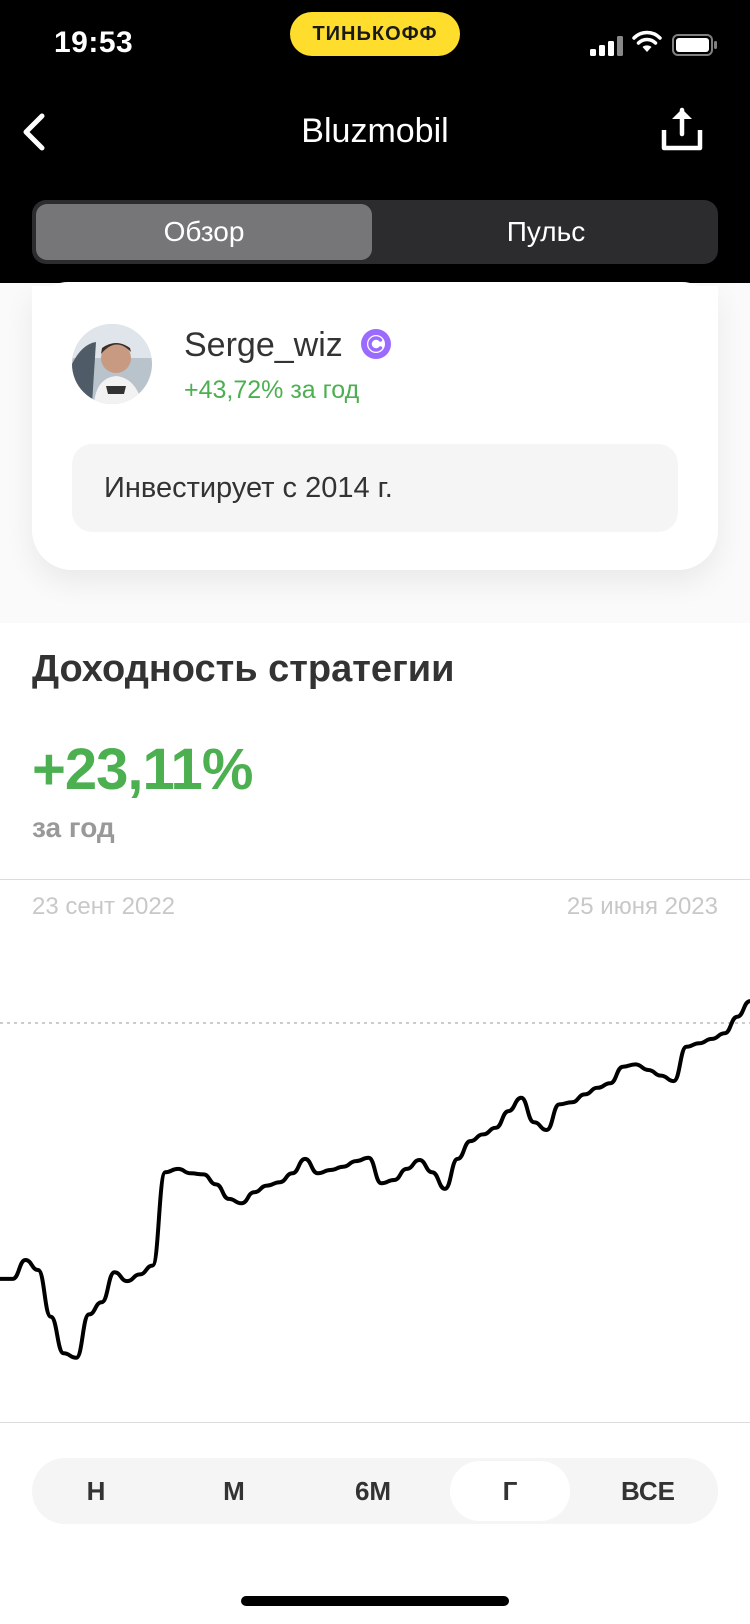 The height and width of the screenshot is (1624, 750). I want to click on strategy-yield-value: +23,11%, so click(142, 769).